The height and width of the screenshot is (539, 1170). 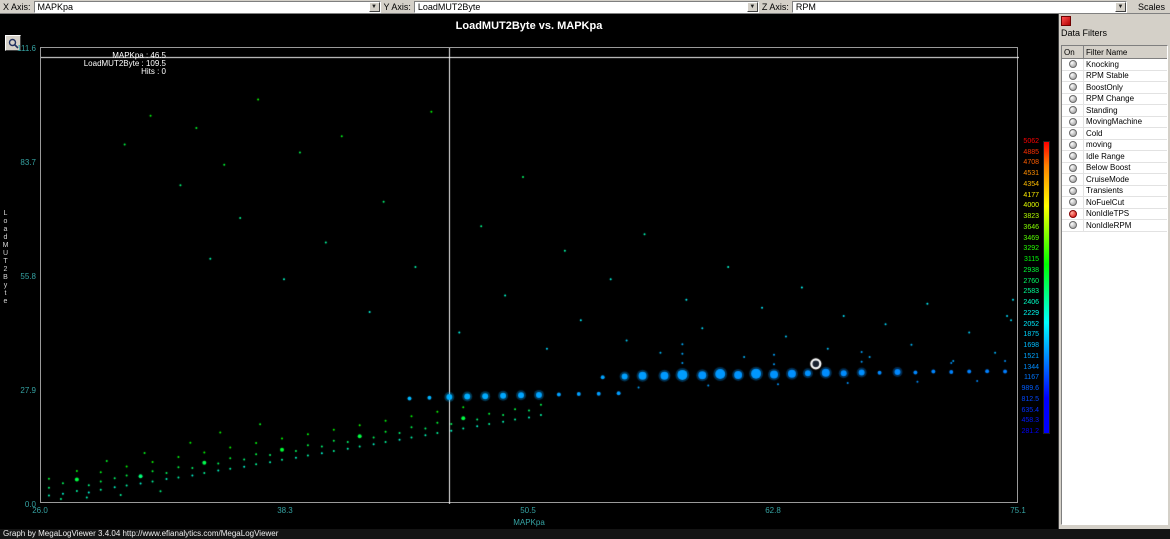 I want to click on z-axis-dropdown-arrow-icon: ▼, so click(x=1120, y=6).